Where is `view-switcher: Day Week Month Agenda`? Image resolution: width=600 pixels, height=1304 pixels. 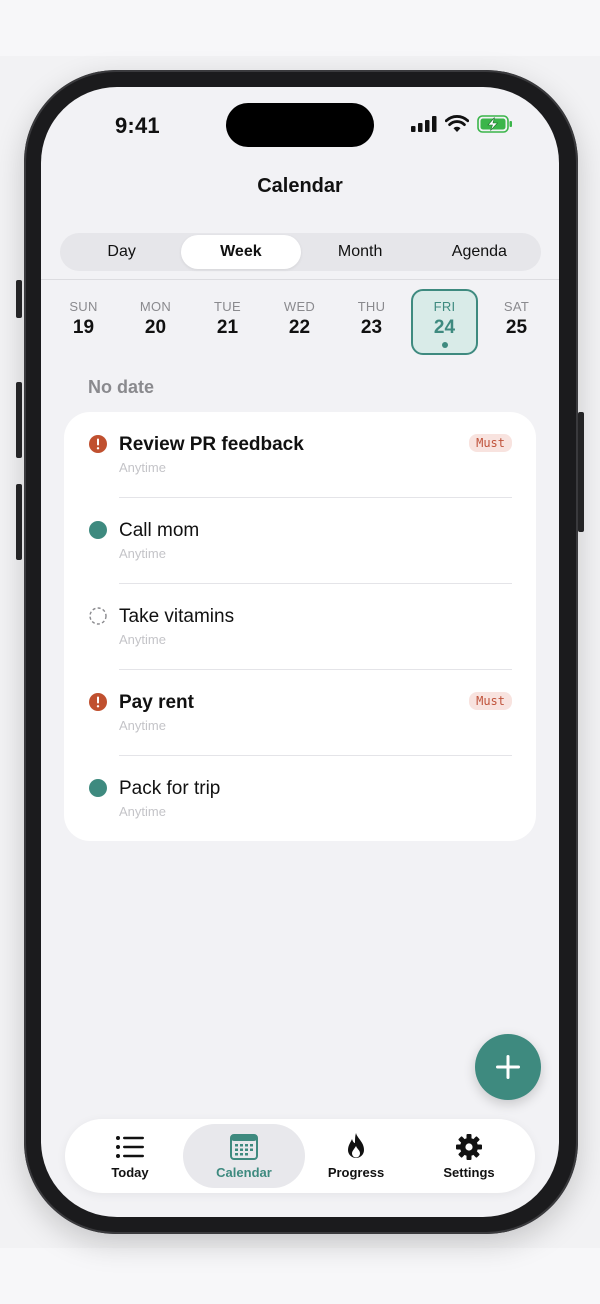
view-switcher: Day Week Month Agenda is located at coordinates (300, 252).